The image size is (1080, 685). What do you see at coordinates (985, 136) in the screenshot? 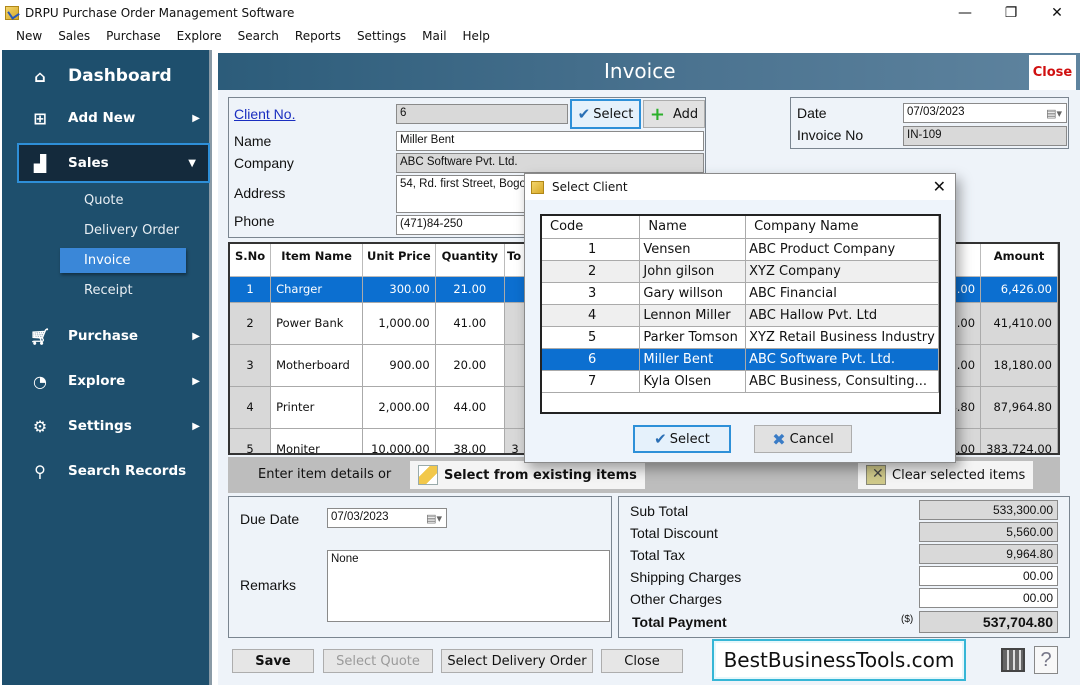
I see `invoice-no-field: IN-109` at bounding box center [985, 136].